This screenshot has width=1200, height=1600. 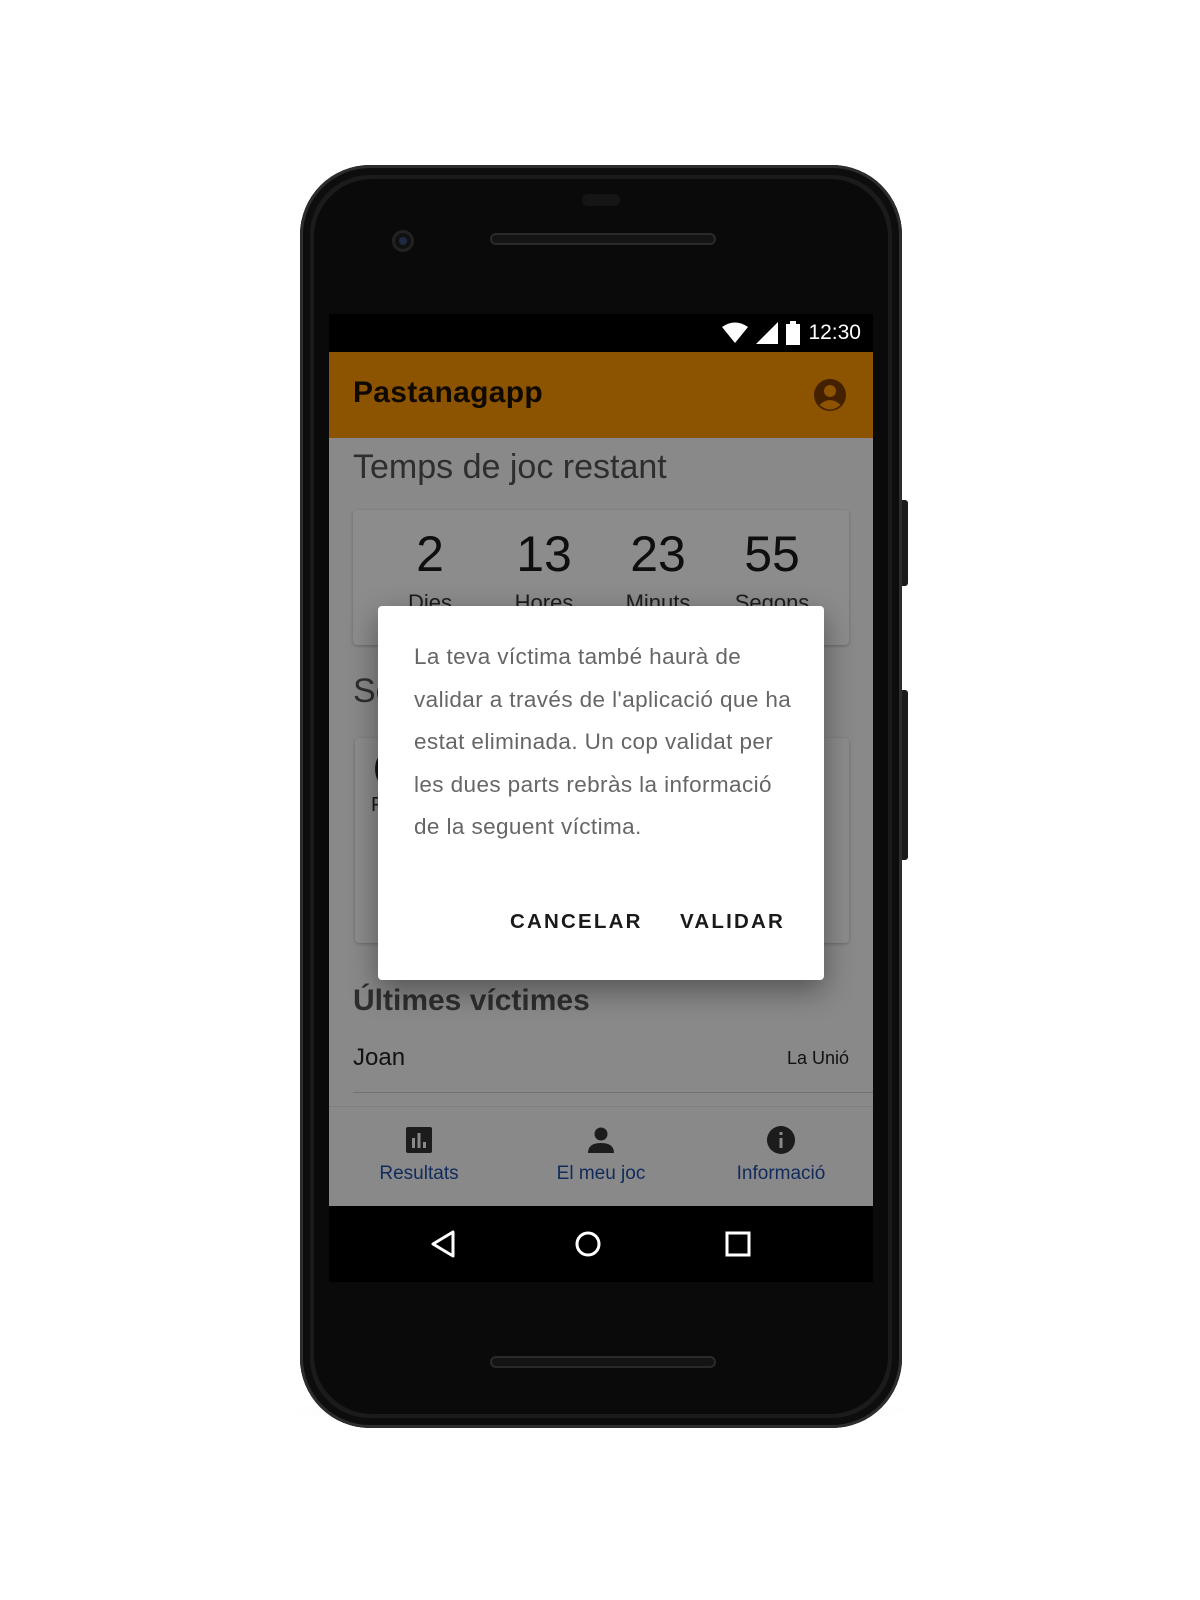 I want to click on status-icons: 12:30, so click(x=791, y=333).